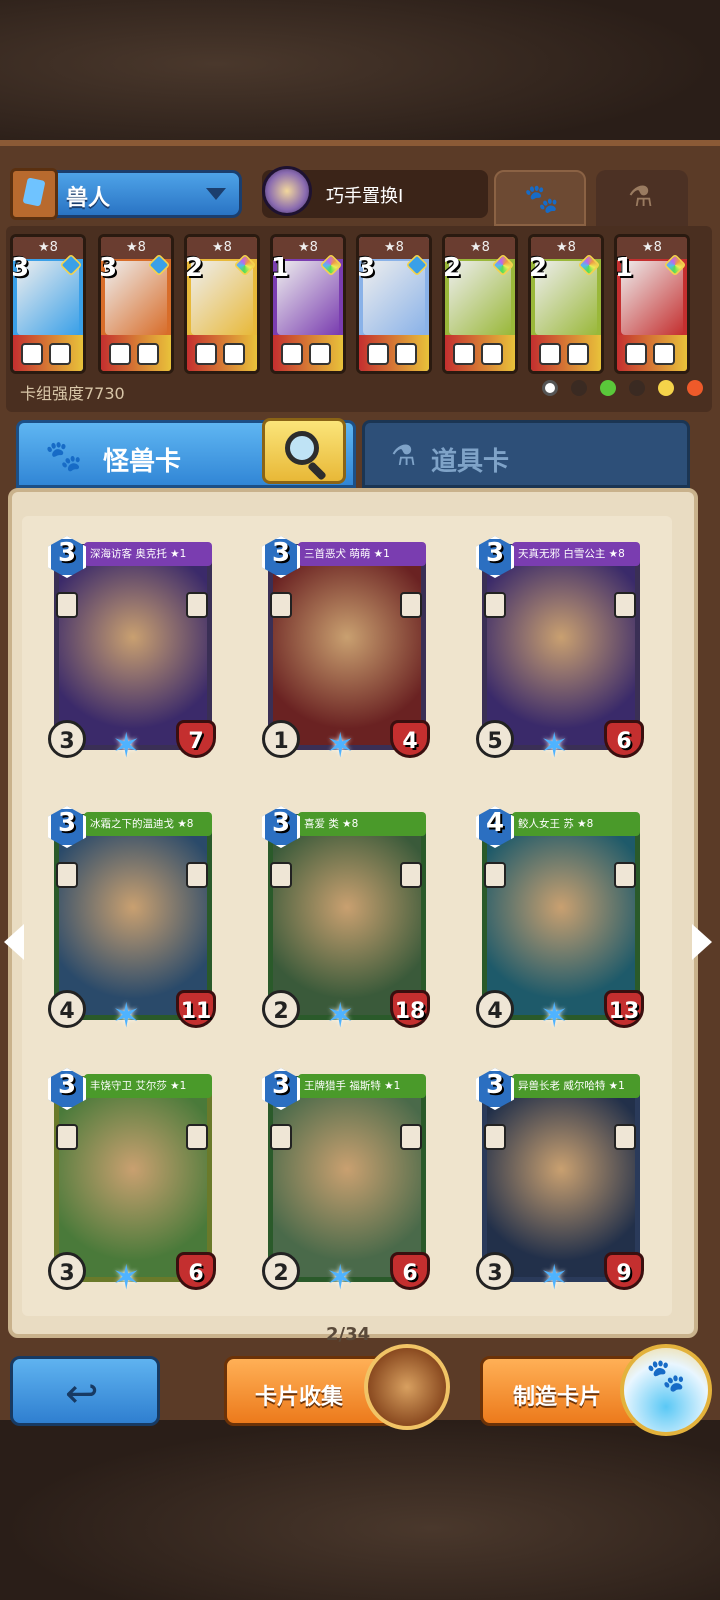 The image size is (720, 1600). Describe the element at coordinates (216, 194) in the screenshot. I see `chevron-down-icon` at that location.